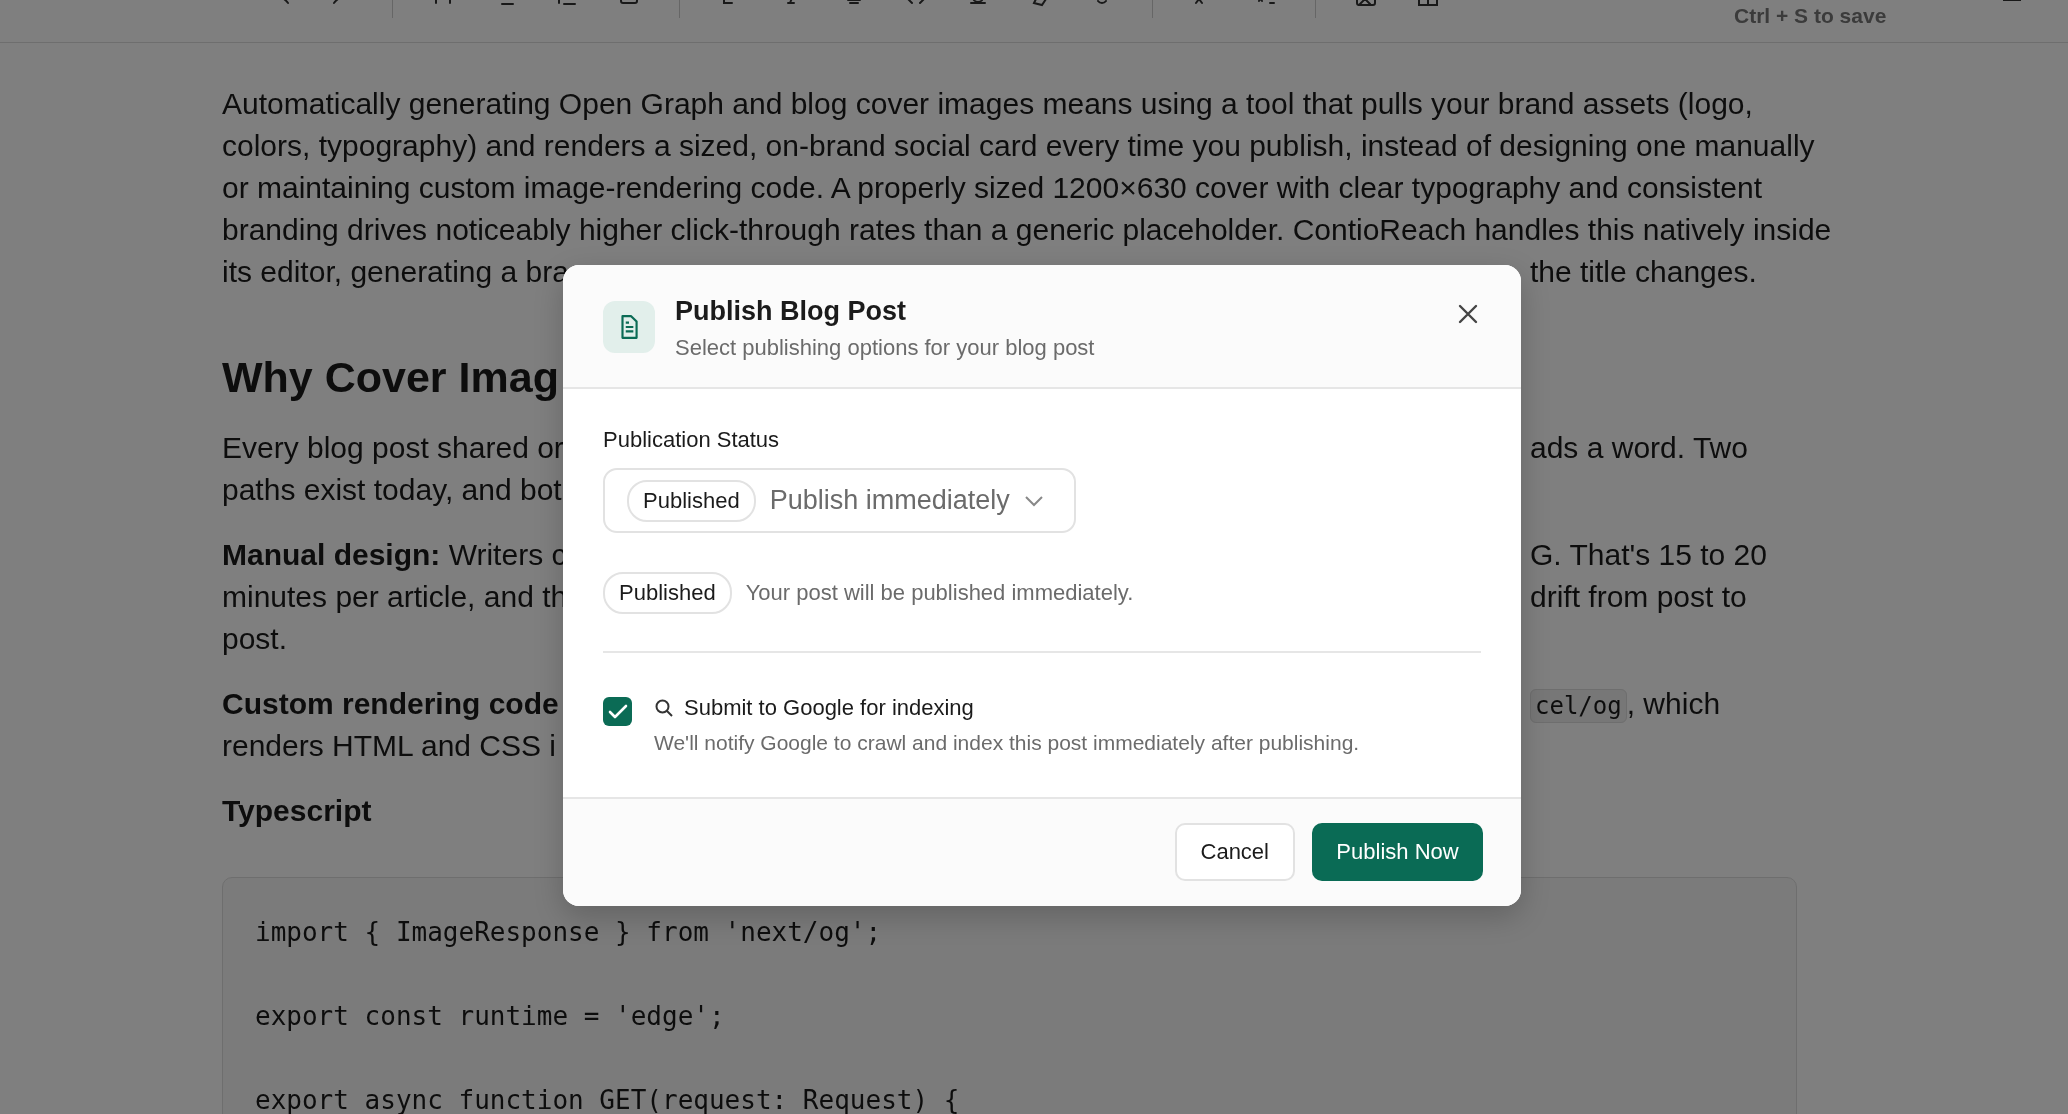  I want to click on indexing-checkbox, so click(617, 711).